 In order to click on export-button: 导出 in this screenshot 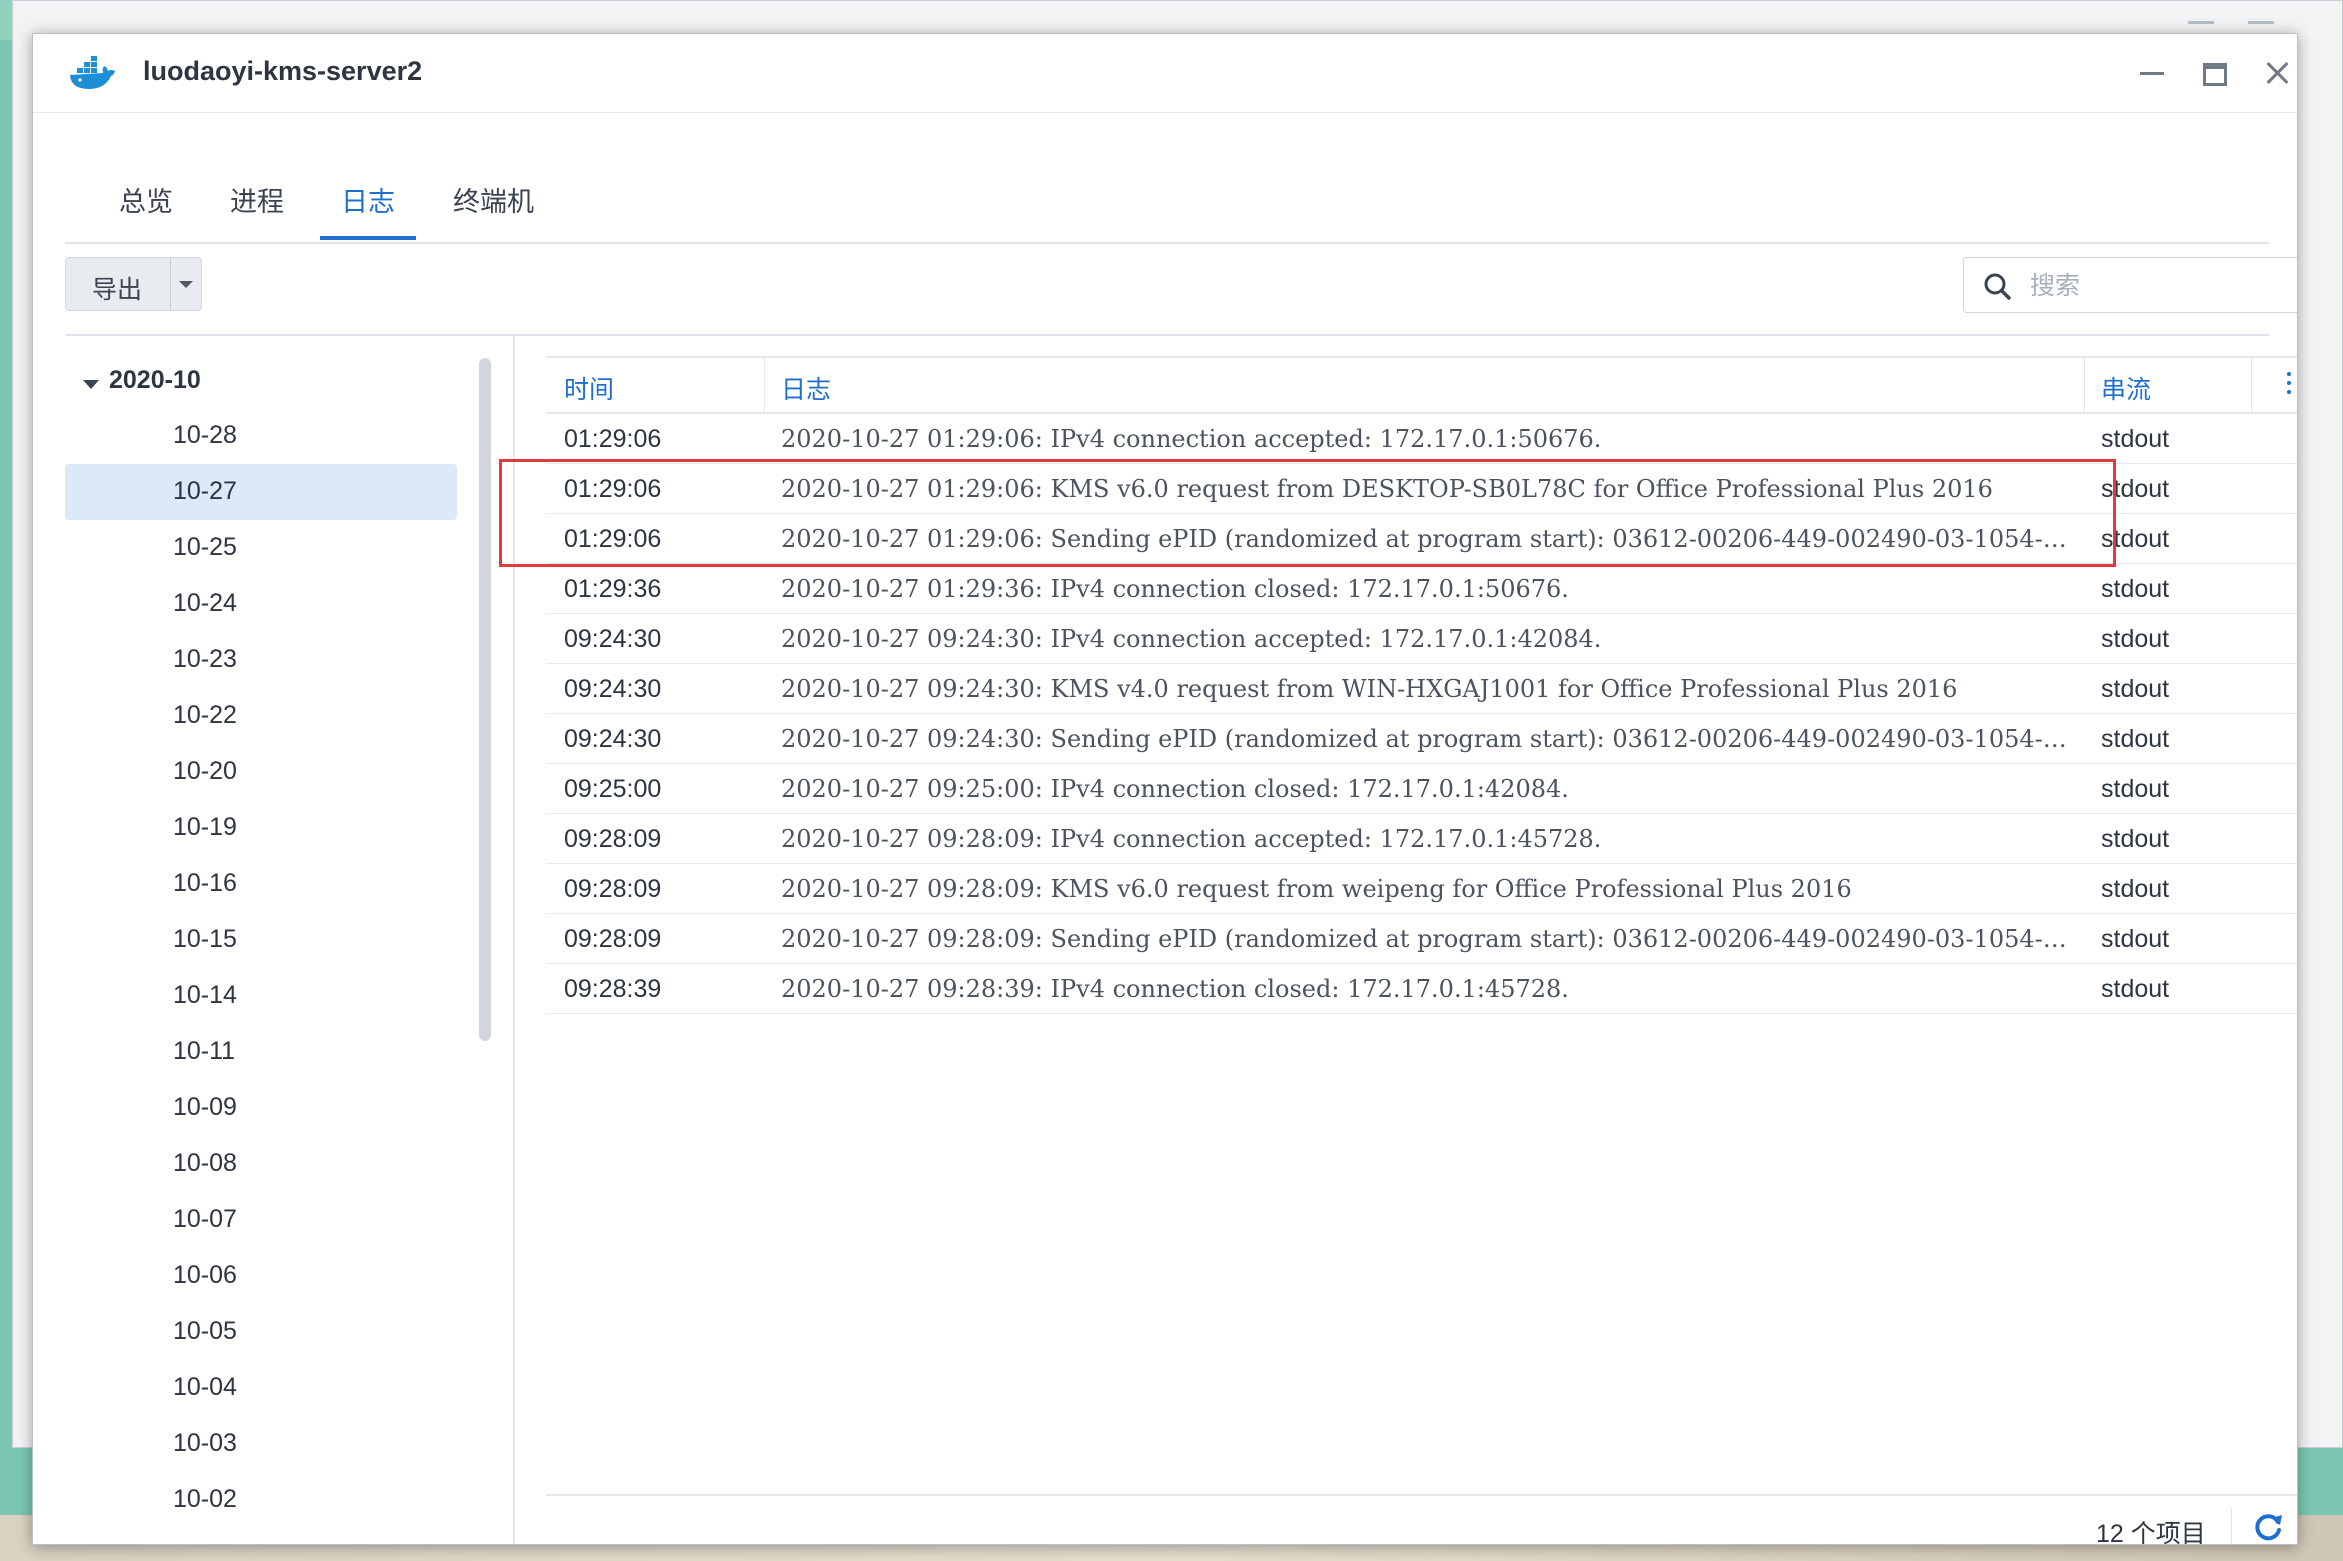, I will do `click(133, 284)`.